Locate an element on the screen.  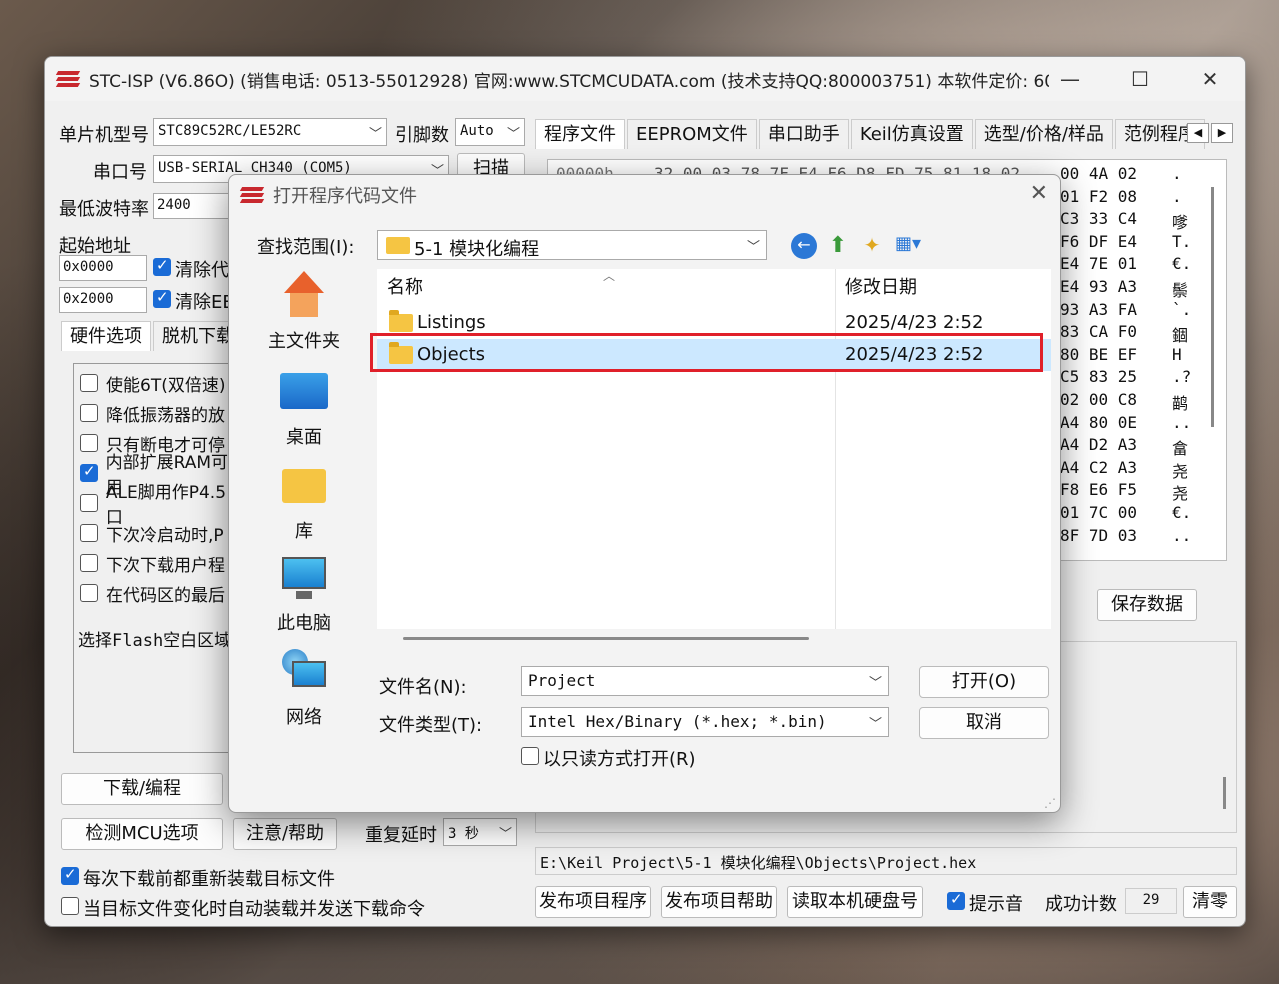
option-row: ALE脚用作P4.5口 is located at coordinates (161, 505).